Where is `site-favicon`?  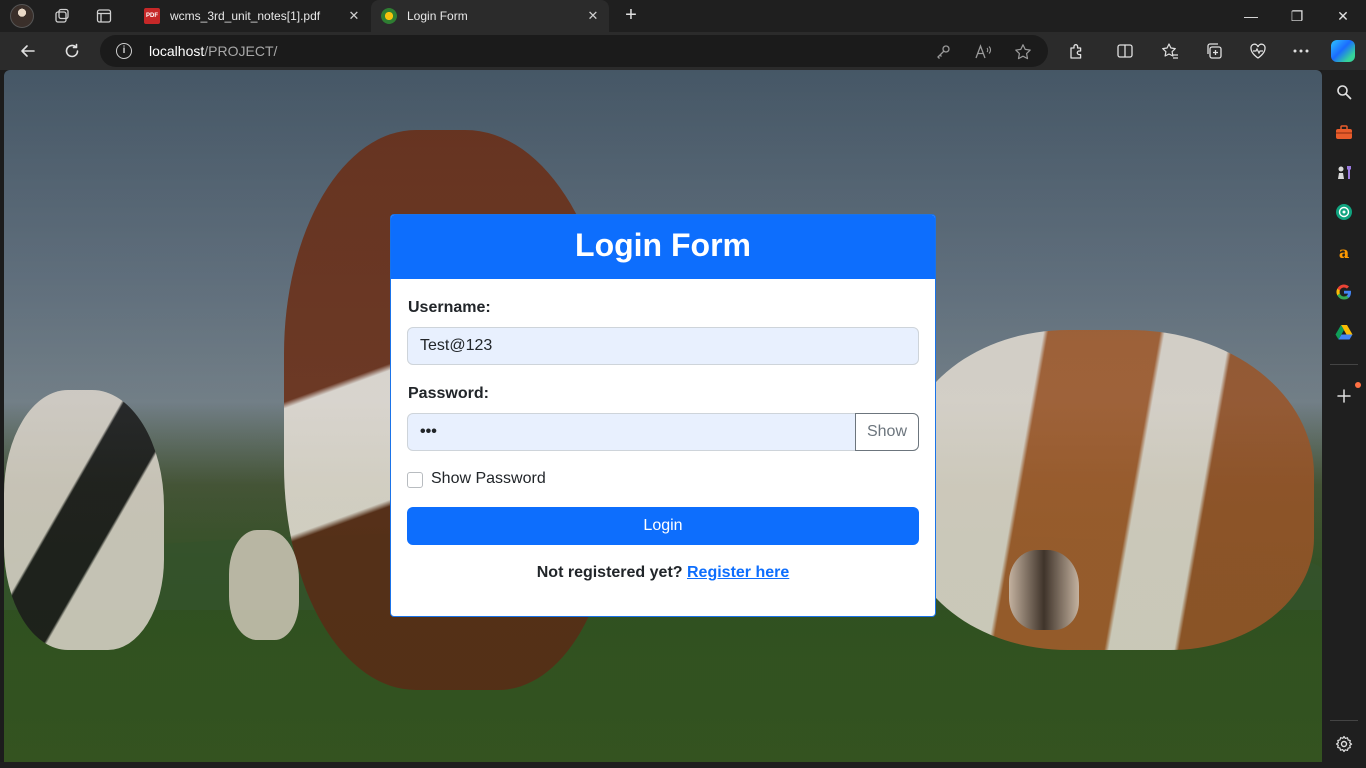 site-favicon is located at coordinates (389, 16).